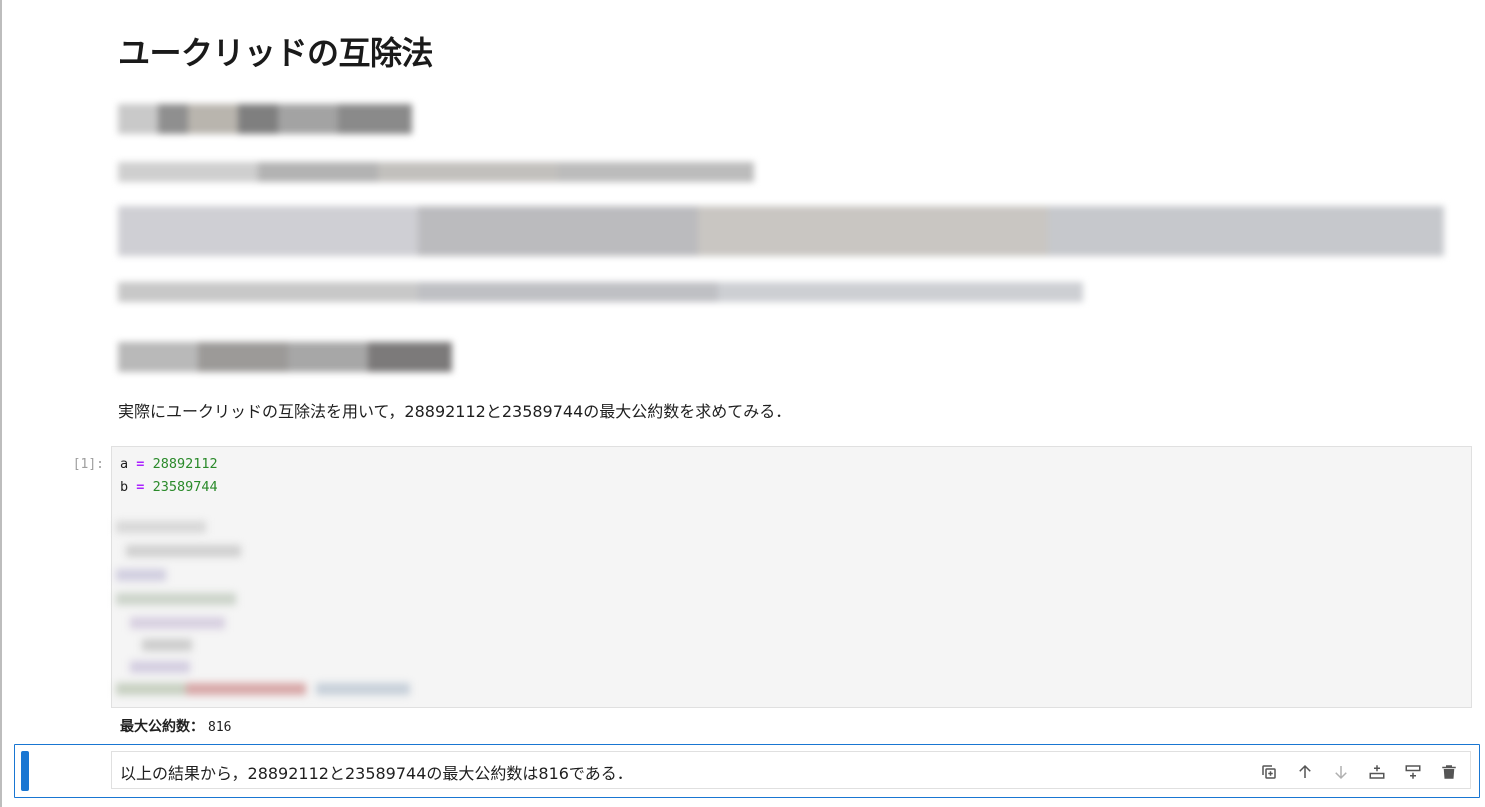  Describe the element at coordinates (124, 487) in the screenshot. I see `var-b: b` at that location.